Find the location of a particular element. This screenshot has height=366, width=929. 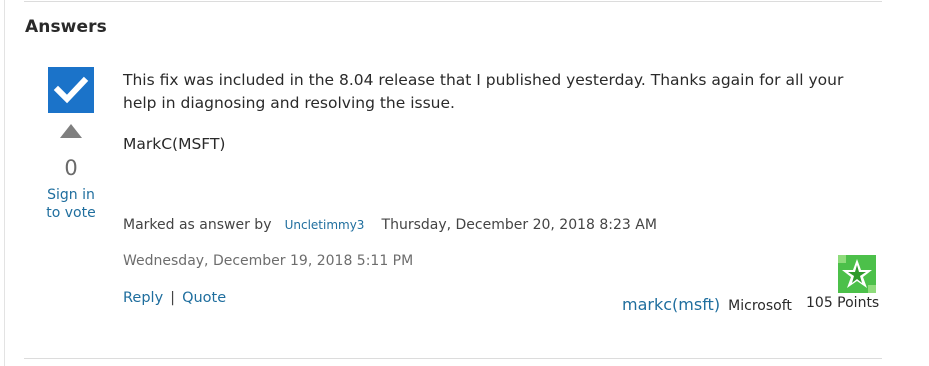

answer-signature: MarkC(MSFT) is located at coordinates (174, 144).